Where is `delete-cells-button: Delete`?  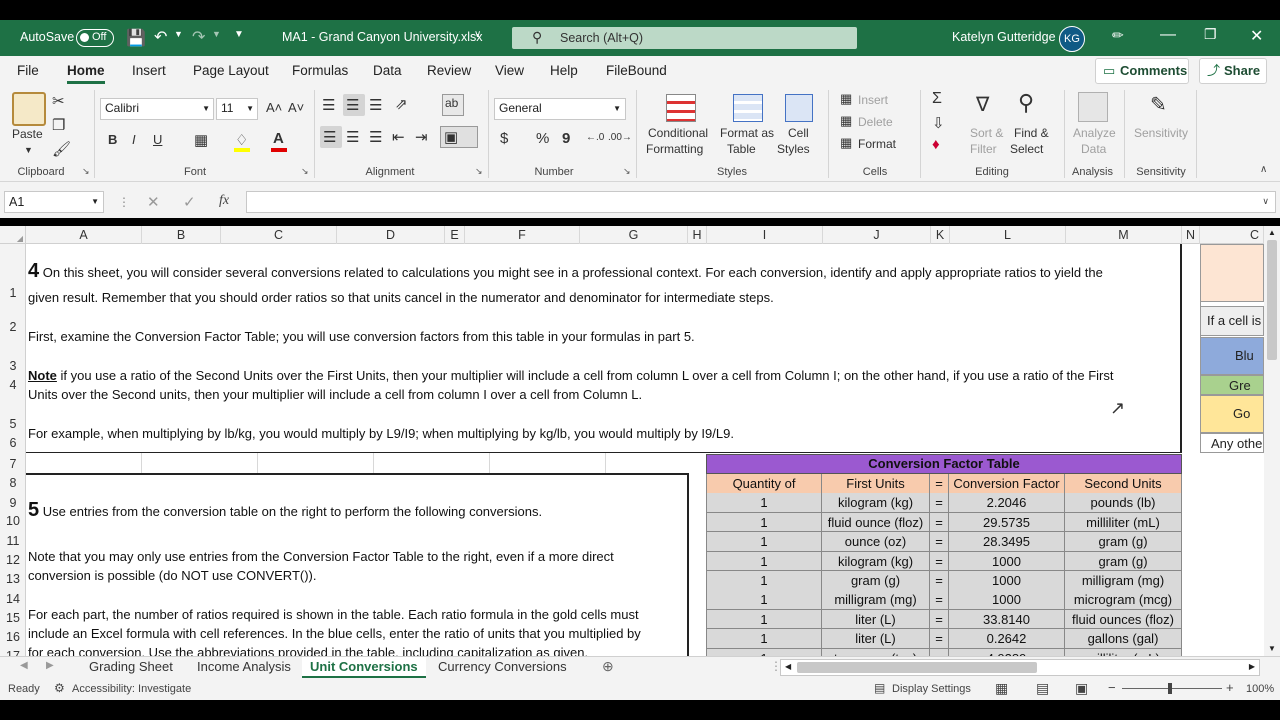
delete-cells-button: Delete is located at coordinates (875, 122).